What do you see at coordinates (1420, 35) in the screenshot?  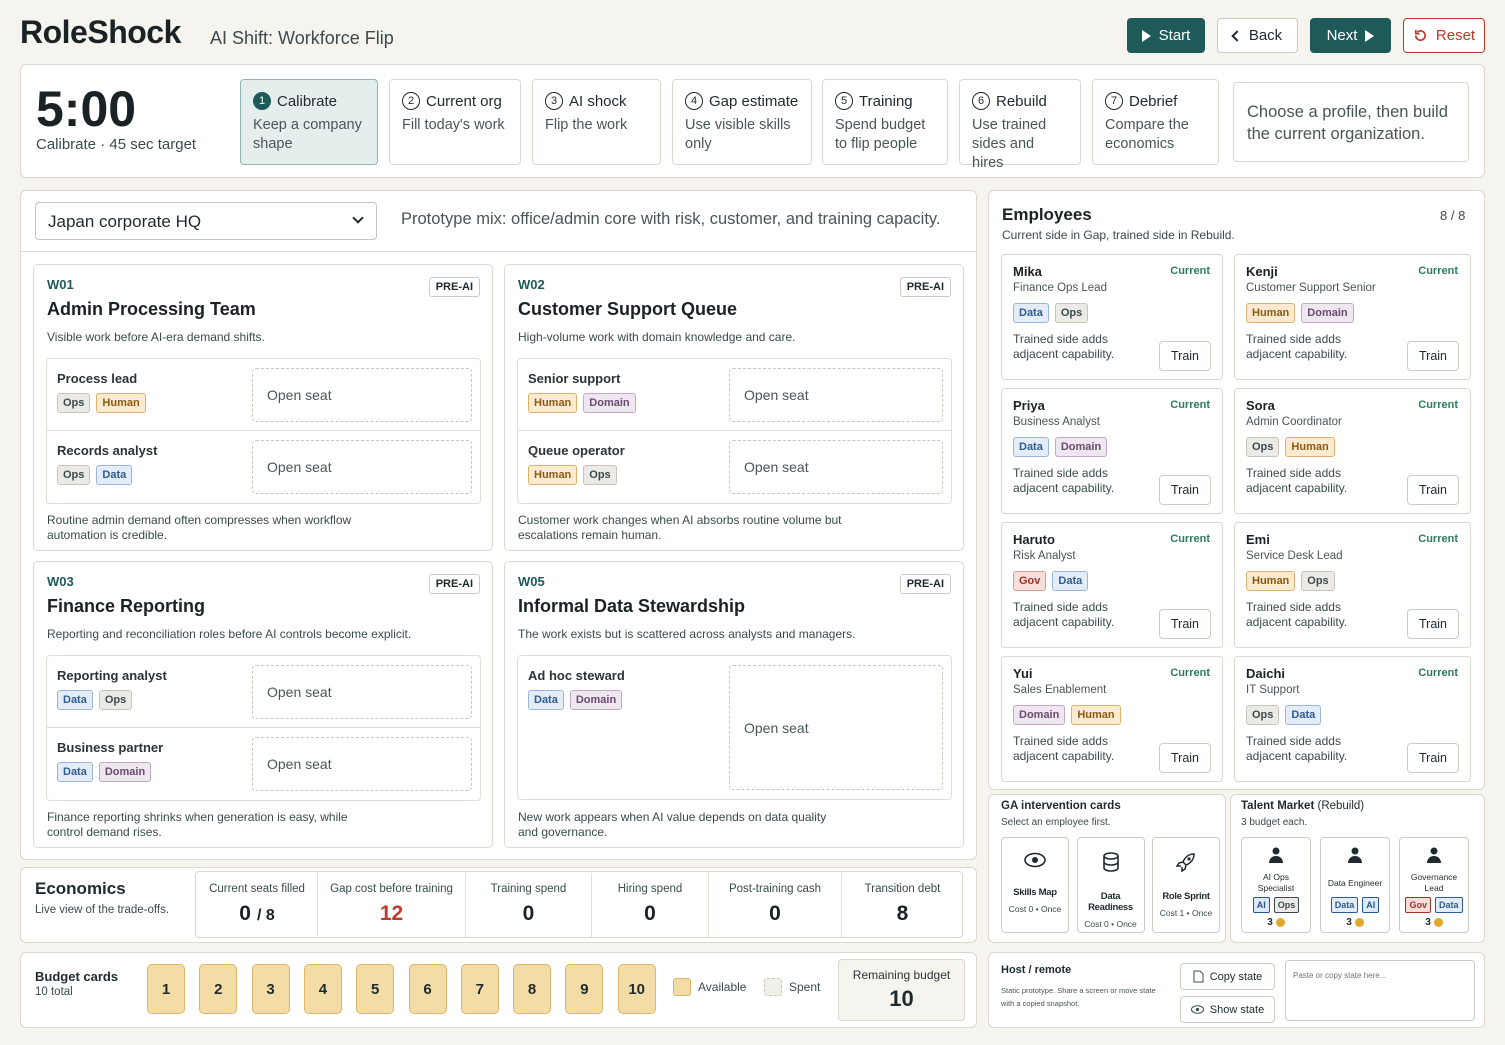 I see `reset-icon` at bounding box center [1420, 35].